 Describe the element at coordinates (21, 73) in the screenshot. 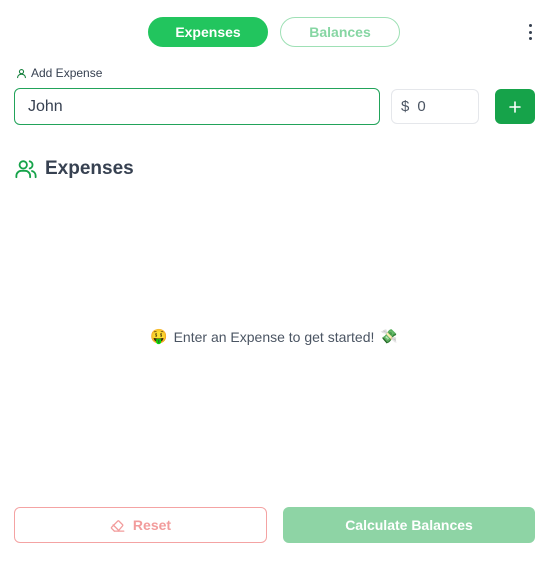

I see `user-icon` at that location.